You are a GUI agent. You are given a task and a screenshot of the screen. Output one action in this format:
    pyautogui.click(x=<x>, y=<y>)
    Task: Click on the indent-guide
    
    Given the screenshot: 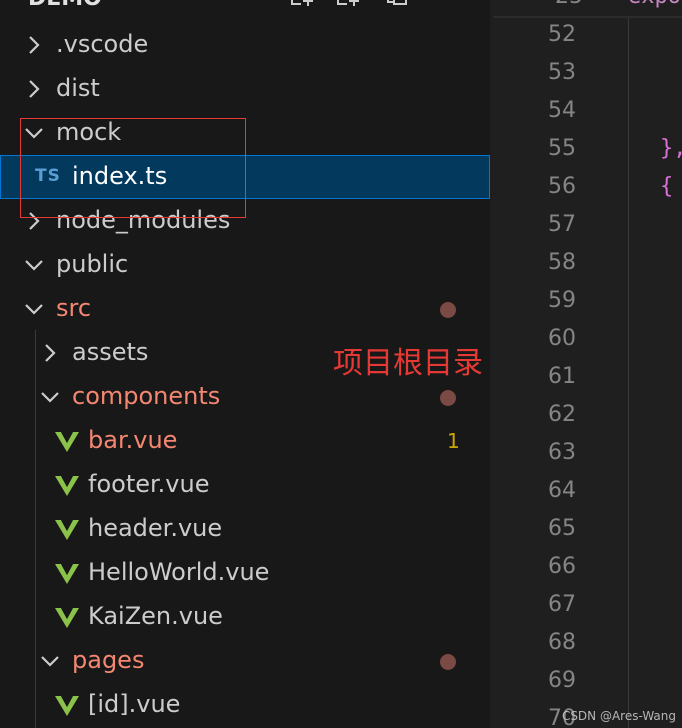 What is the action you would take?
    pyautogui.click(x=628, y=373)
    